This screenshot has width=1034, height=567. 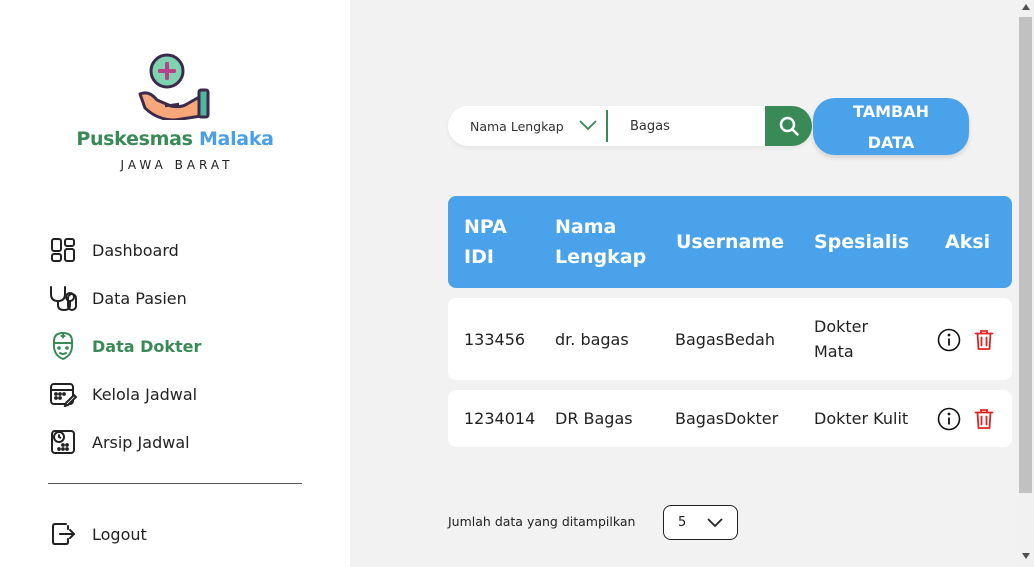 I want to click on brand-name-part1: Puskesmas, so click(x=134, y=139).